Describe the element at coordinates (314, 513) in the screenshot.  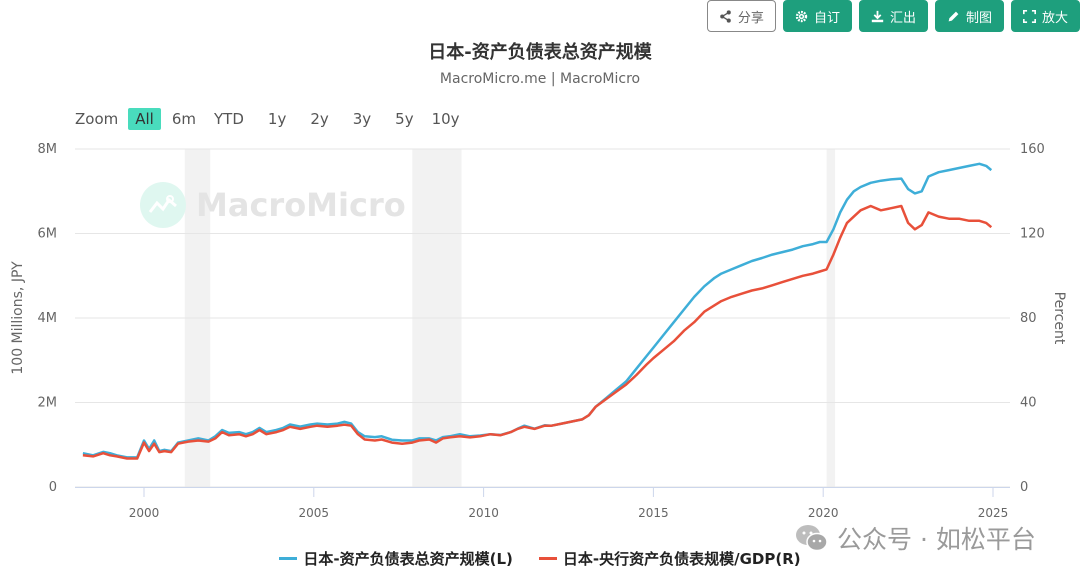
I see `x-tick-label: 2005` at that location.